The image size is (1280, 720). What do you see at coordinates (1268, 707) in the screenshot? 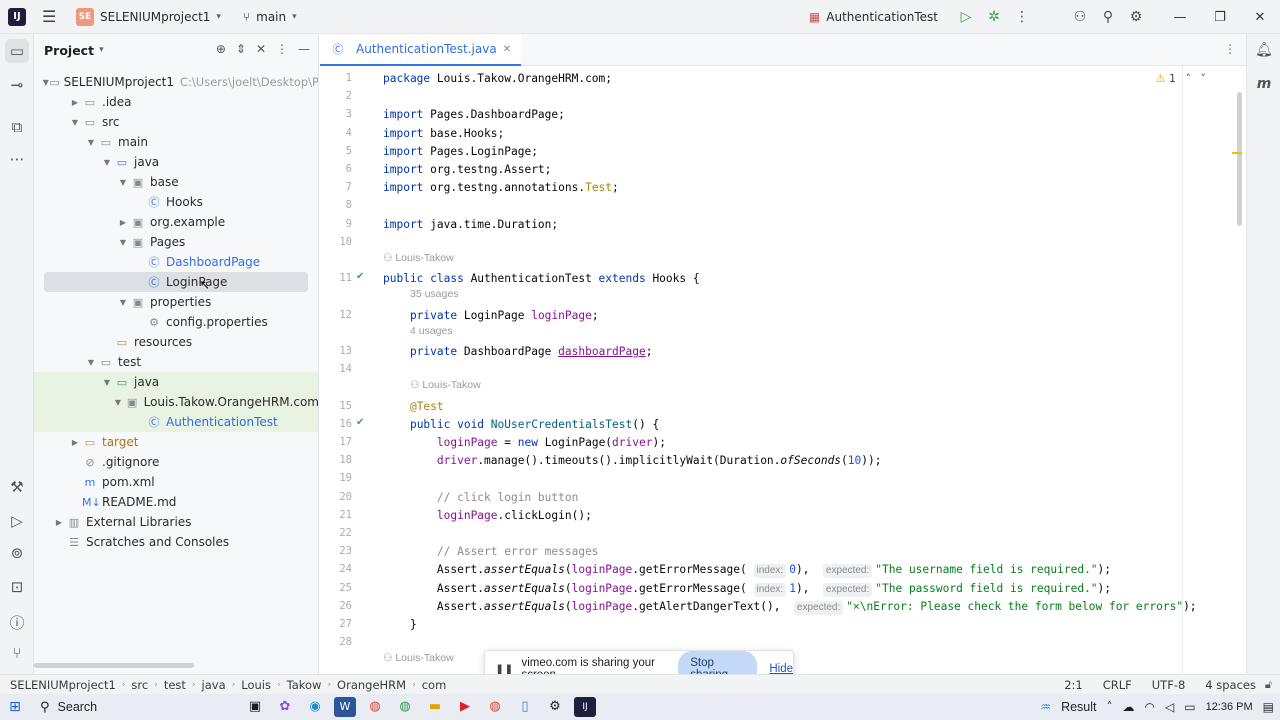
I see `notification-center-icon: ▤` at bounding box center [1268, 707].